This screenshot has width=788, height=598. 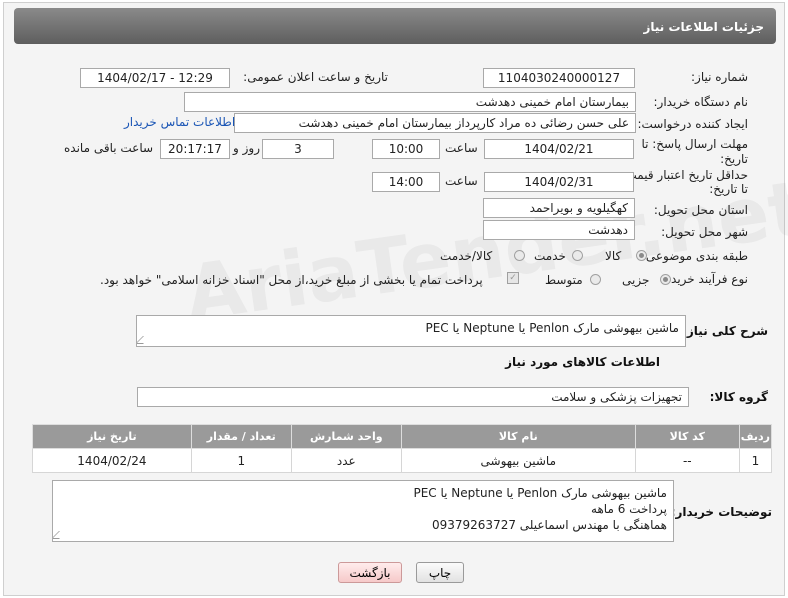 I want to click on category-option-goods-service: کالا/خدمت, so click(x=466, y=256).